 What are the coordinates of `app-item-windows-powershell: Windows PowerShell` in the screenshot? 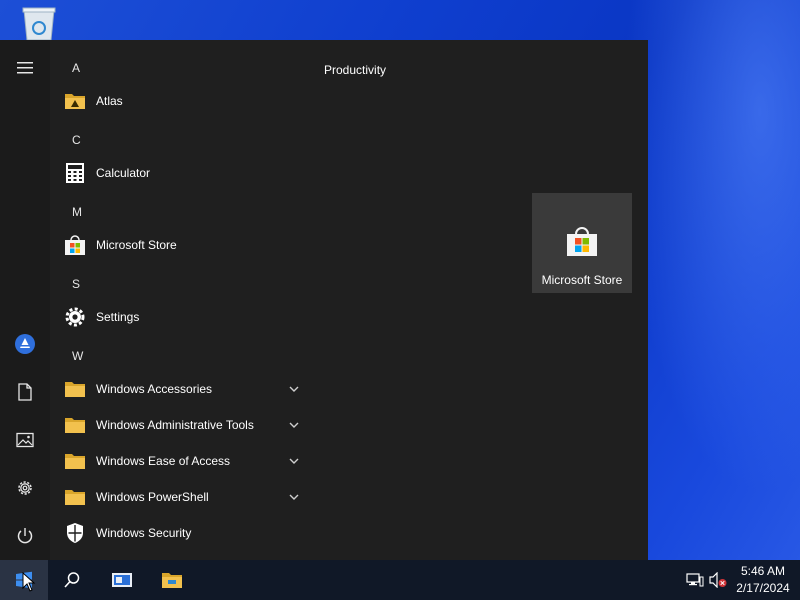 It's located at (180, 497).